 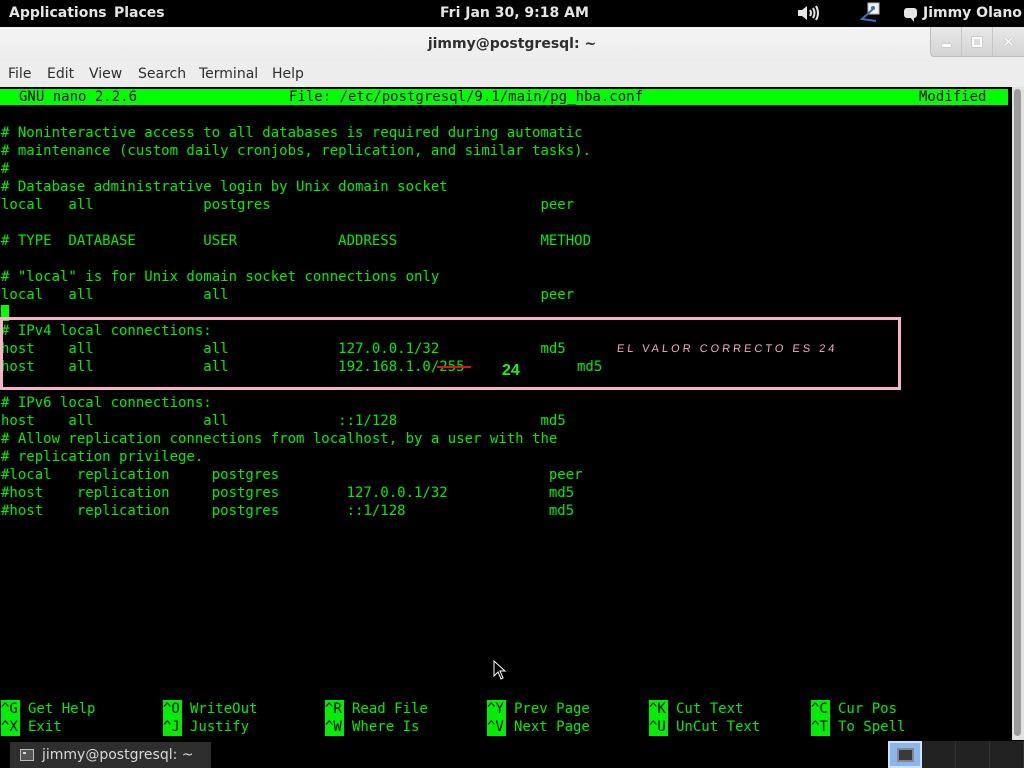 I want to click on user-name: Jimmy Olano, so click(x=972, y=13).